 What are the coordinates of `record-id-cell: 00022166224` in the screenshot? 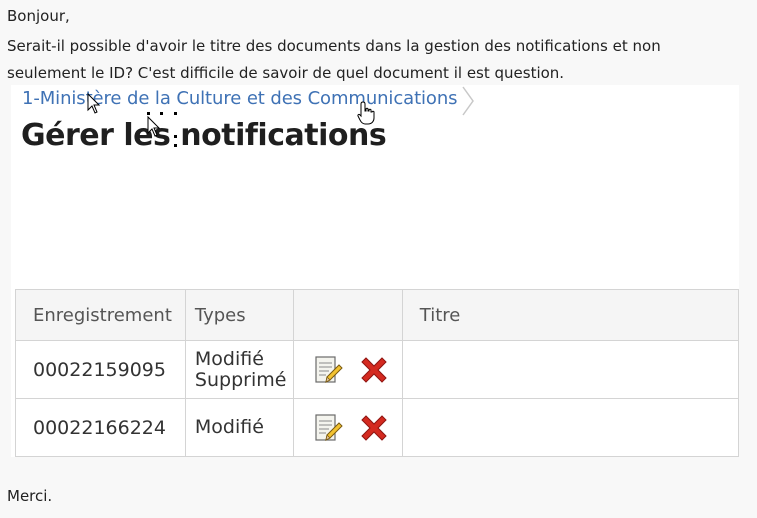 It's located at (100, 427).